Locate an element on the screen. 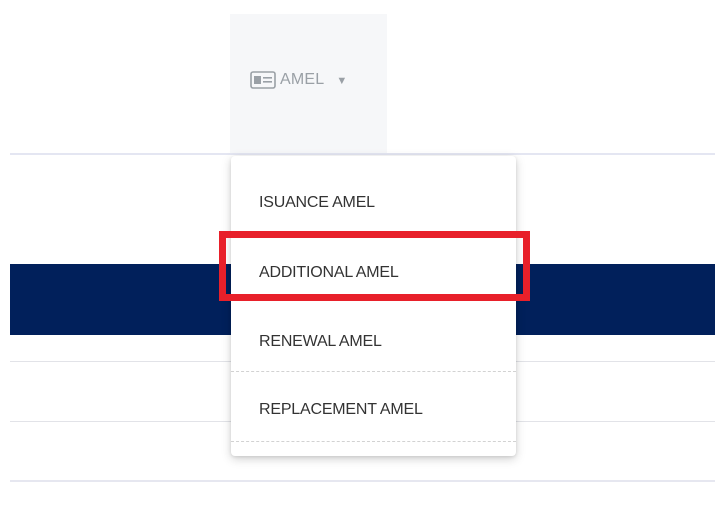 This screenshot has height=507, width=715. amel-nav-dropdown: AMEL ▼ is located at coordinates (298, 80).